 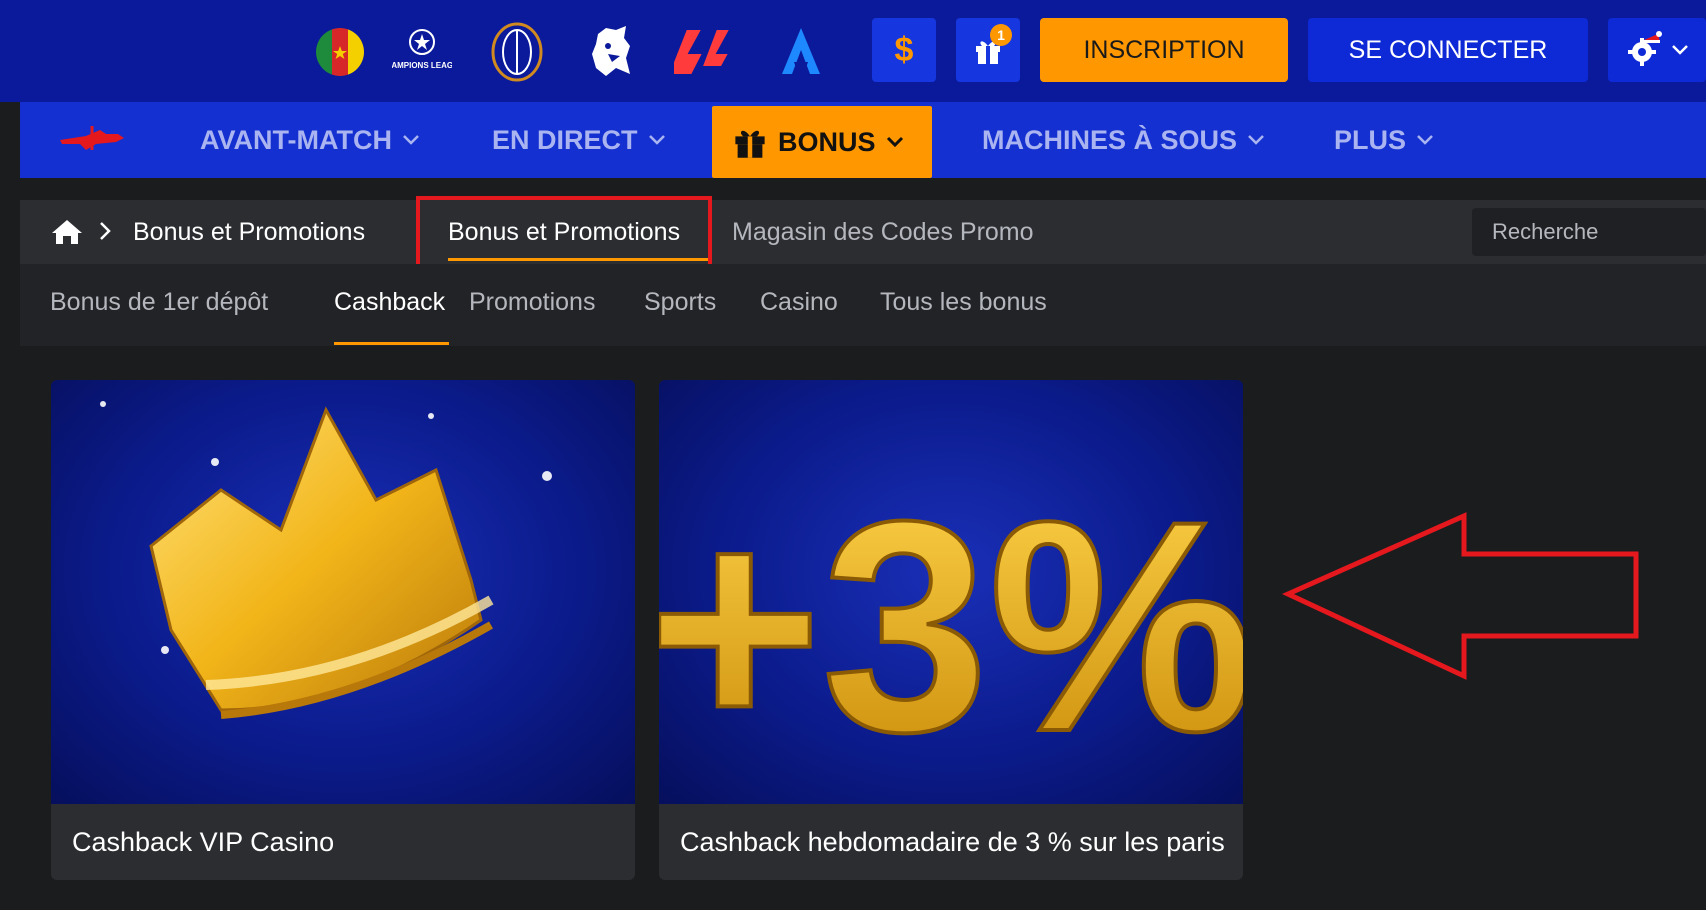 I want to click on top-bar: CHAMPIONS LEAGUE $, so click(x=853, y=51).